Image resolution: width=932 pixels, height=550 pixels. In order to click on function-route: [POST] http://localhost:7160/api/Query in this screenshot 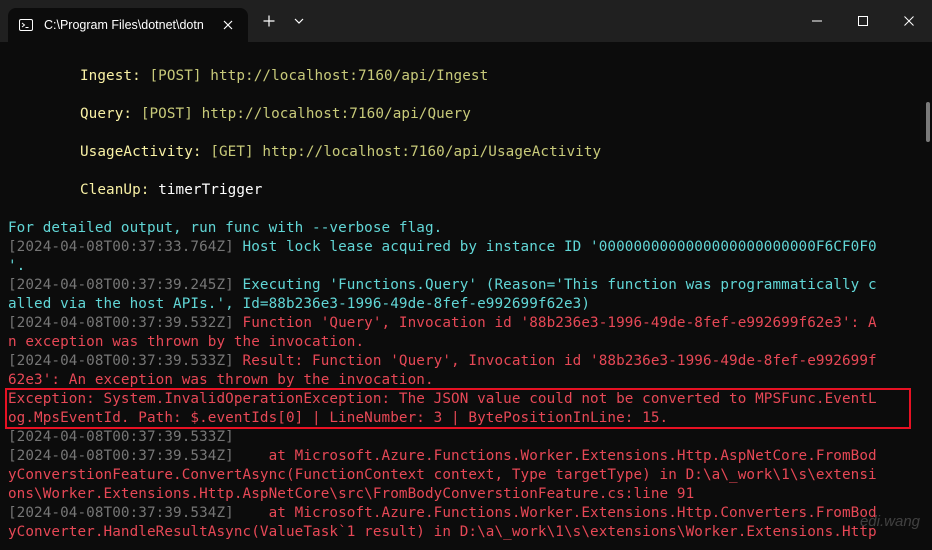, I will do `click(305, 114)`.